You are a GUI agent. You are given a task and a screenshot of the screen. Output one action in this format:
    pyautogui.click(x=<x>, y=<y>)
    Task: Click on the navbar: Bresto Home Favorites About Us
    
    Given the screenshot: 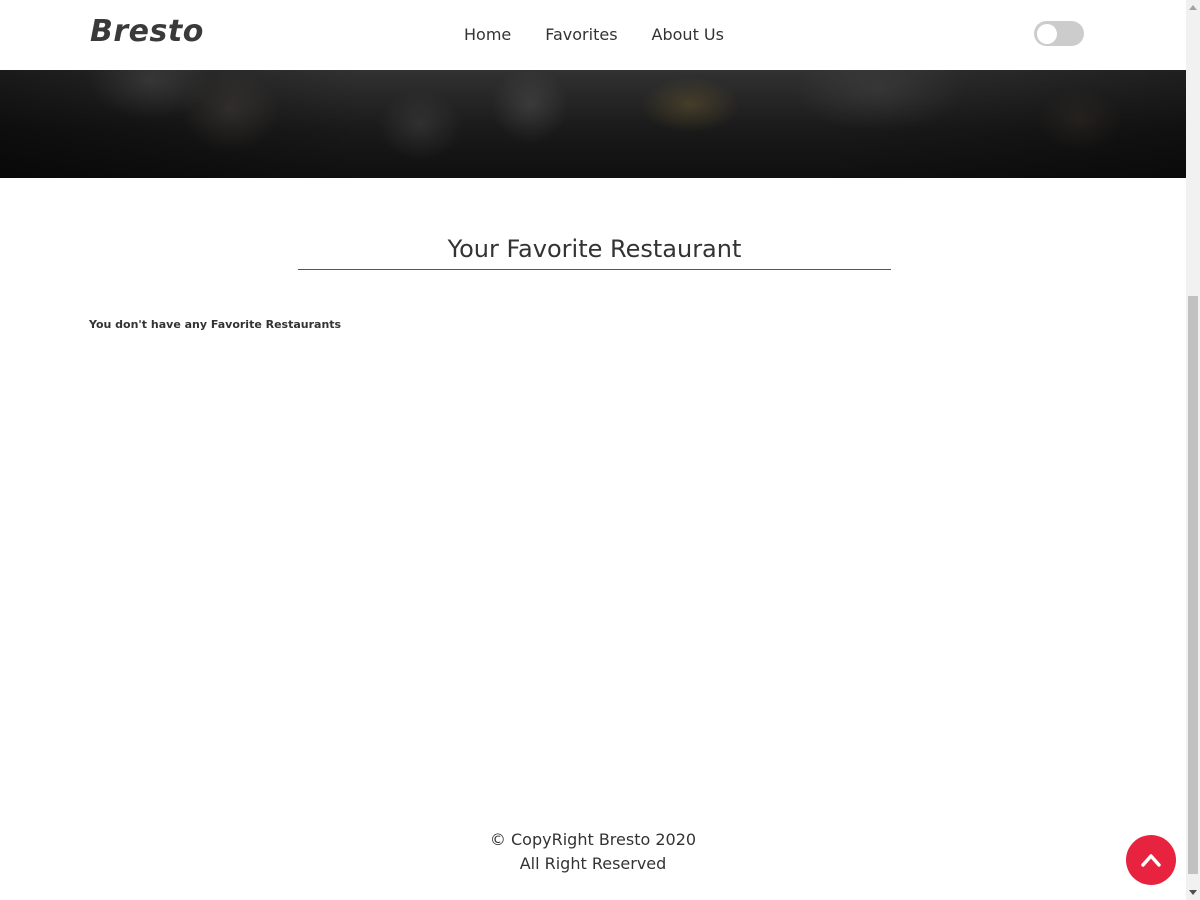 What is the action you would take?
    pyautogui.click(x=593, y=35)
    